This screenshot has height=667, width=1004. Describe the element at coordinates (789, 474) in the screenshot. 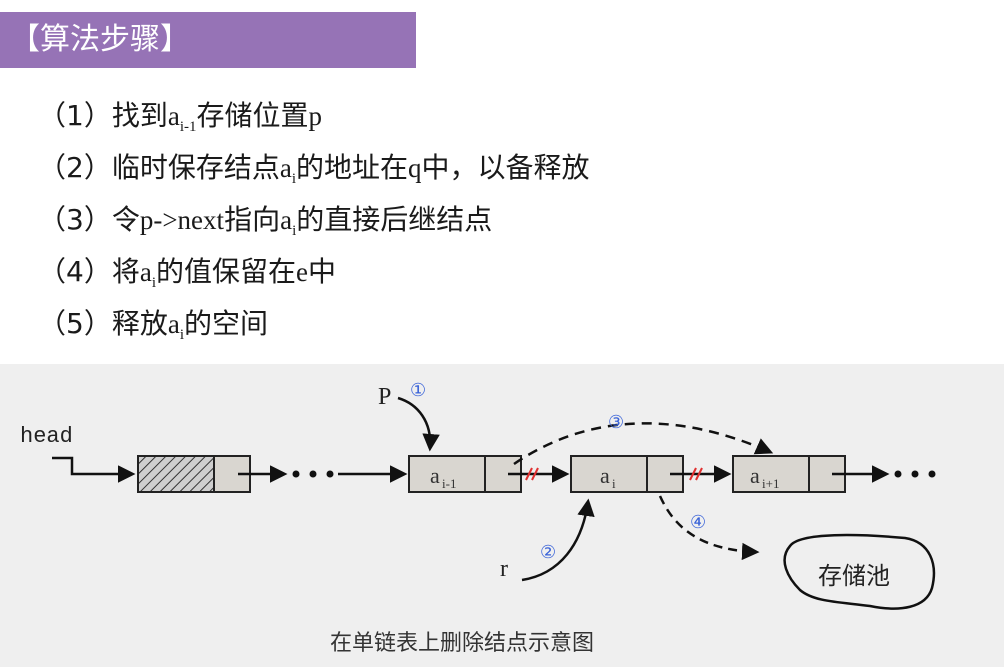

I see `node-a-i-plus-1: a i+1` at that location.